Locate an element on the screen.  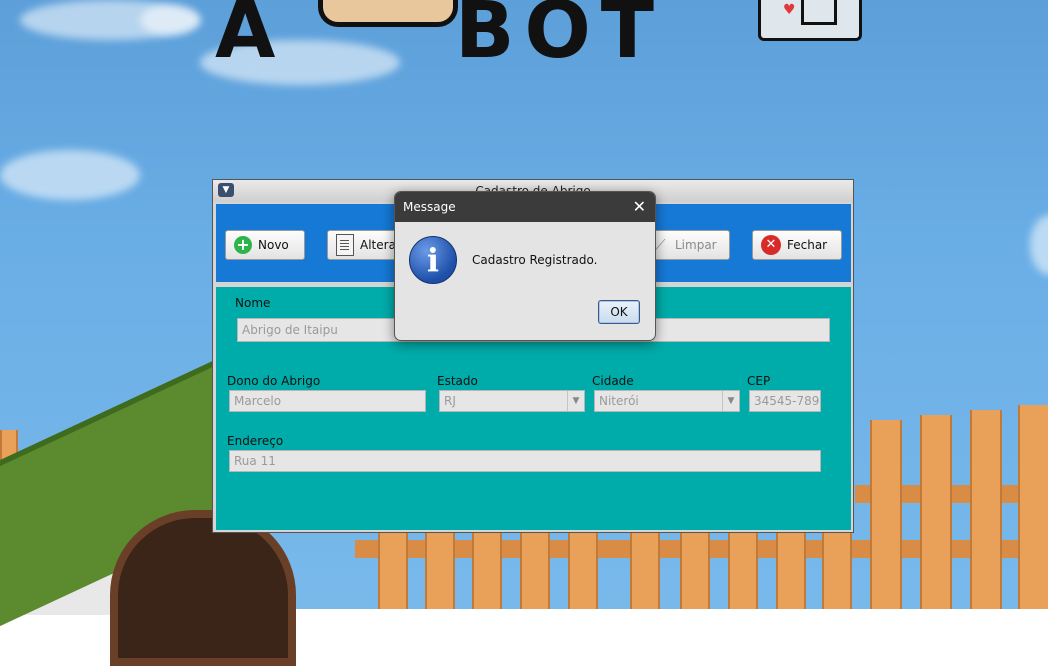
novo-button: + Novo is located at coordinates (265, 245).